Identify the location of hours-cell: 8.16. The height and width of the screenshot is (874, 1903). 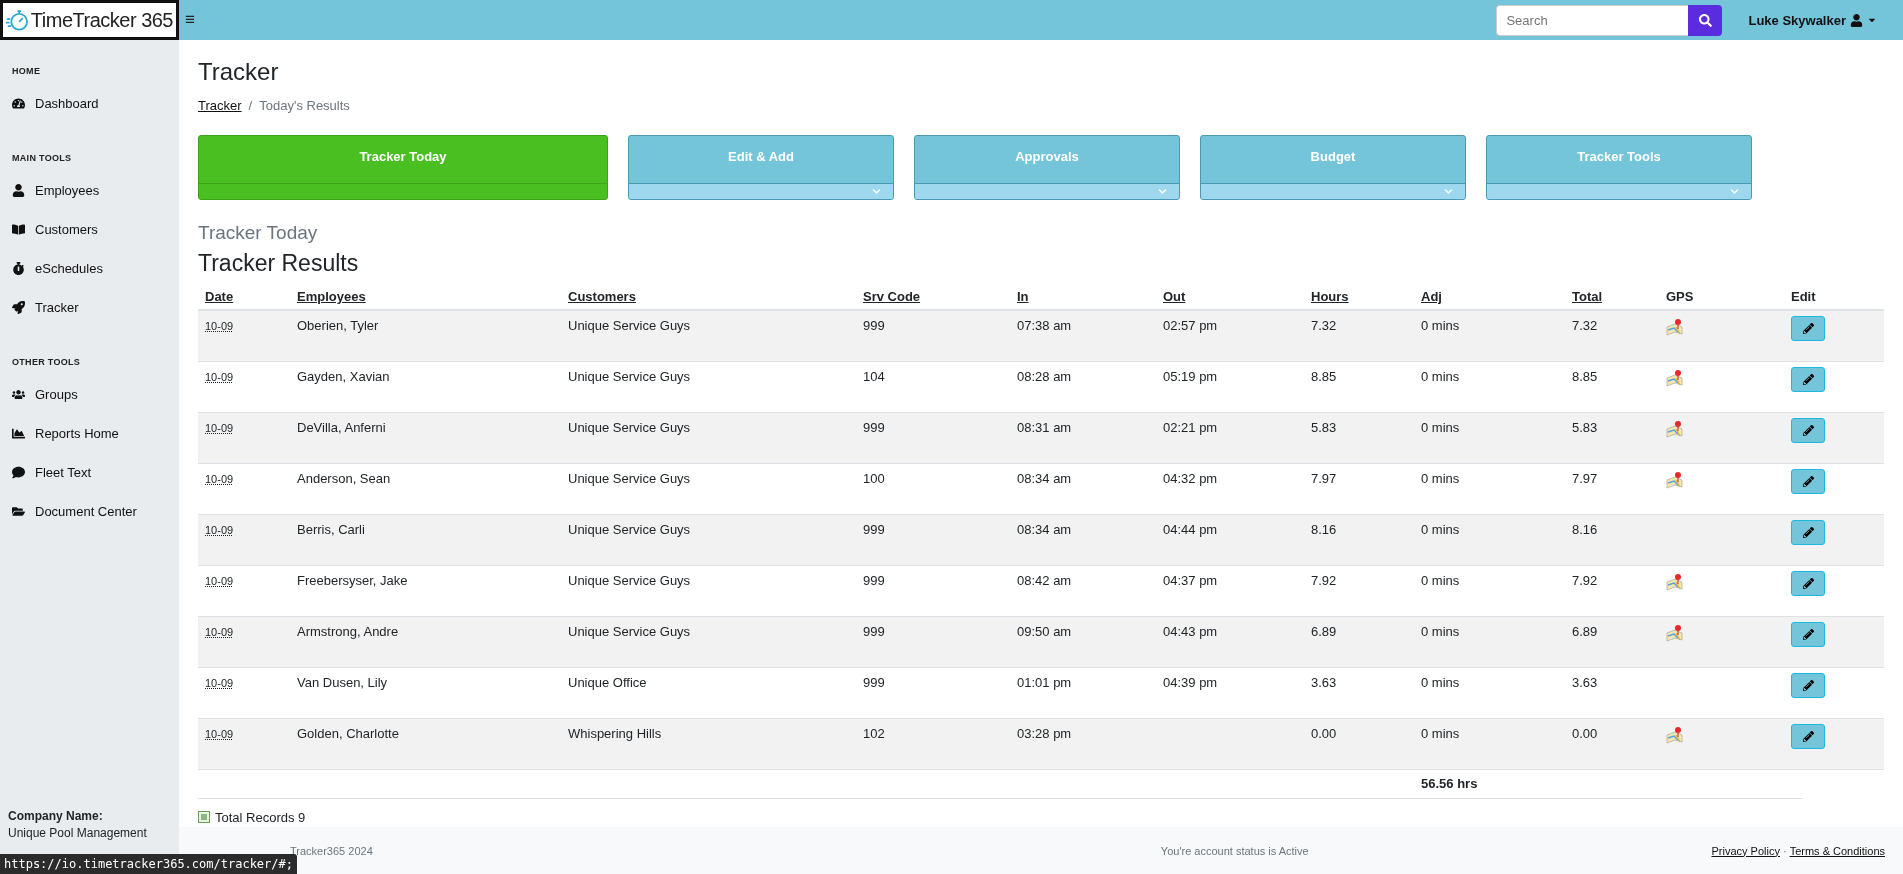
(1324, 529).